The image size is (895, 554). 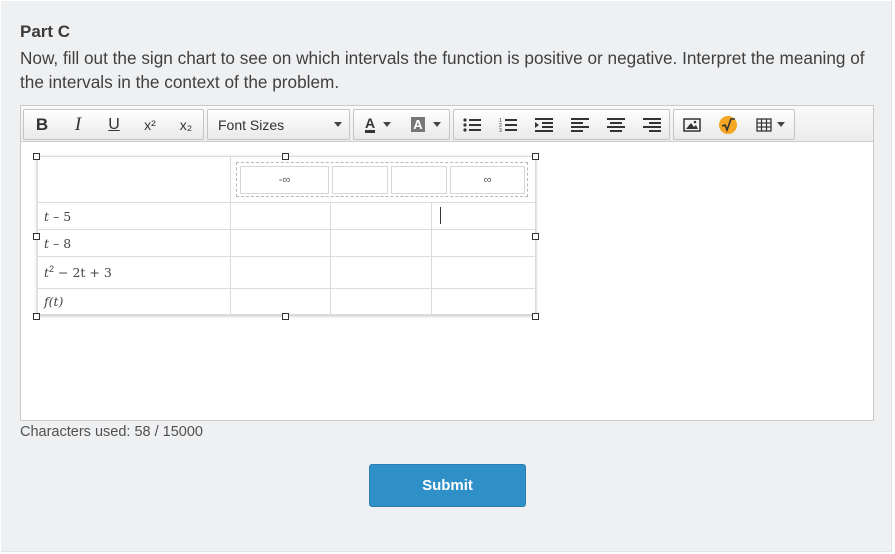 I want to click on underline-button: U, so click(x=114, y=124).